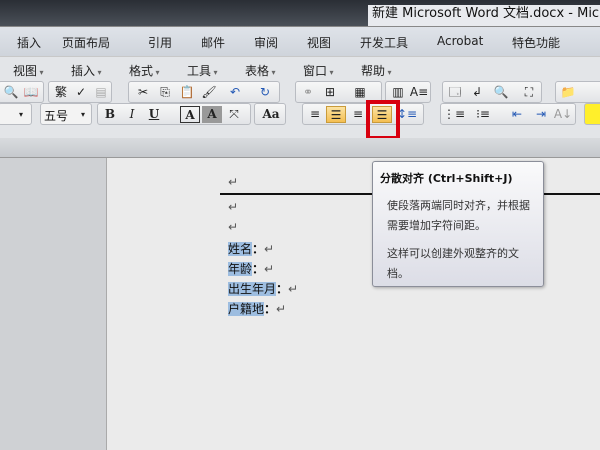 Image resolution: width=600 pixels, height=450 pixels. Describe the element at coordinates (160, 42) in the screenshot. I see `tab-references: 引用` at that location.